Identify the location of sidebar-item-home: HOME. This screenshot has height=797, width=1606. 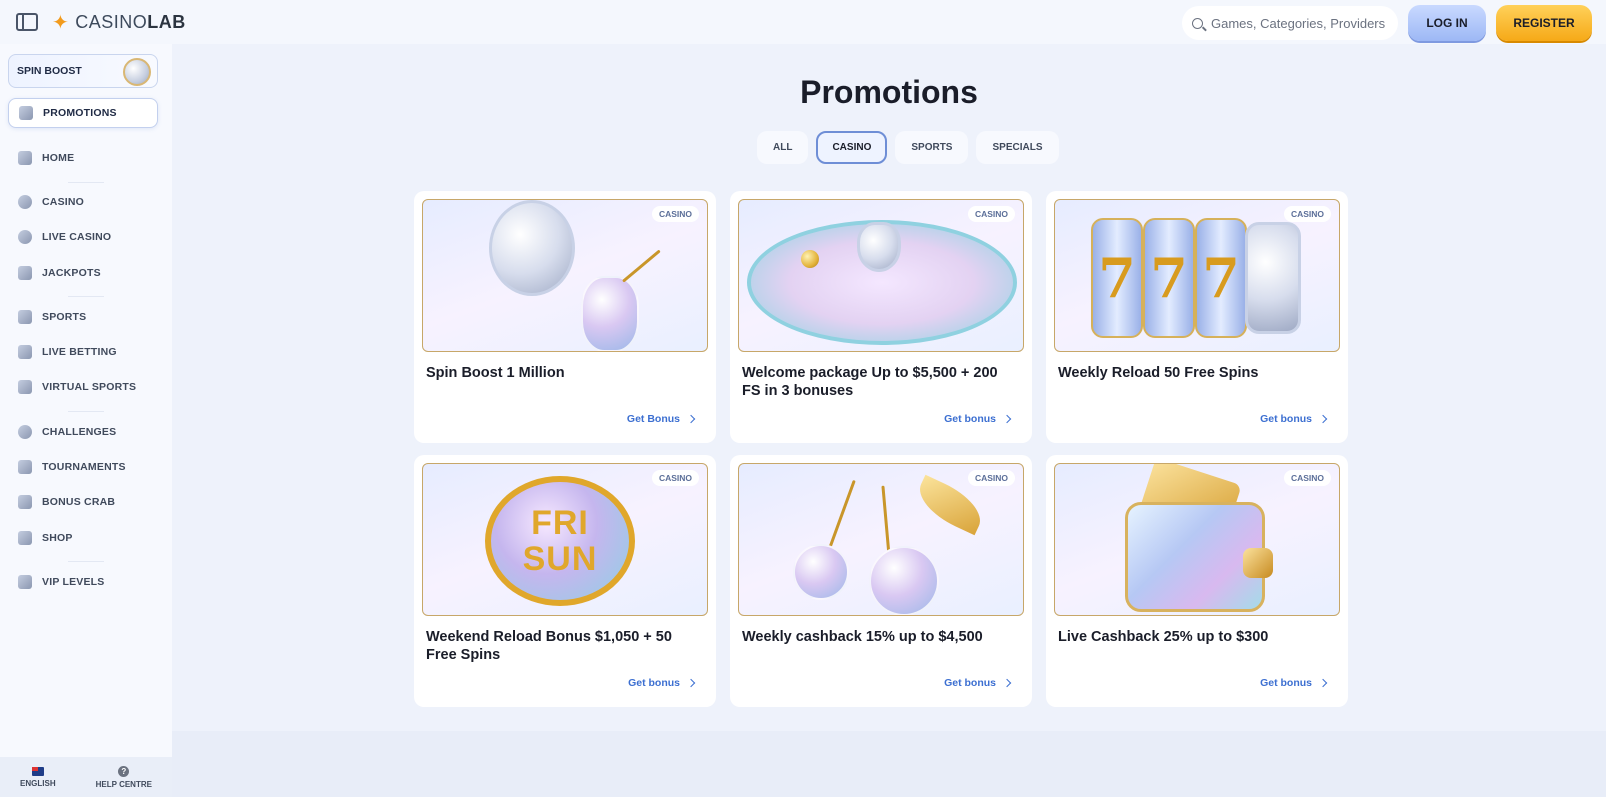
(83, 158).